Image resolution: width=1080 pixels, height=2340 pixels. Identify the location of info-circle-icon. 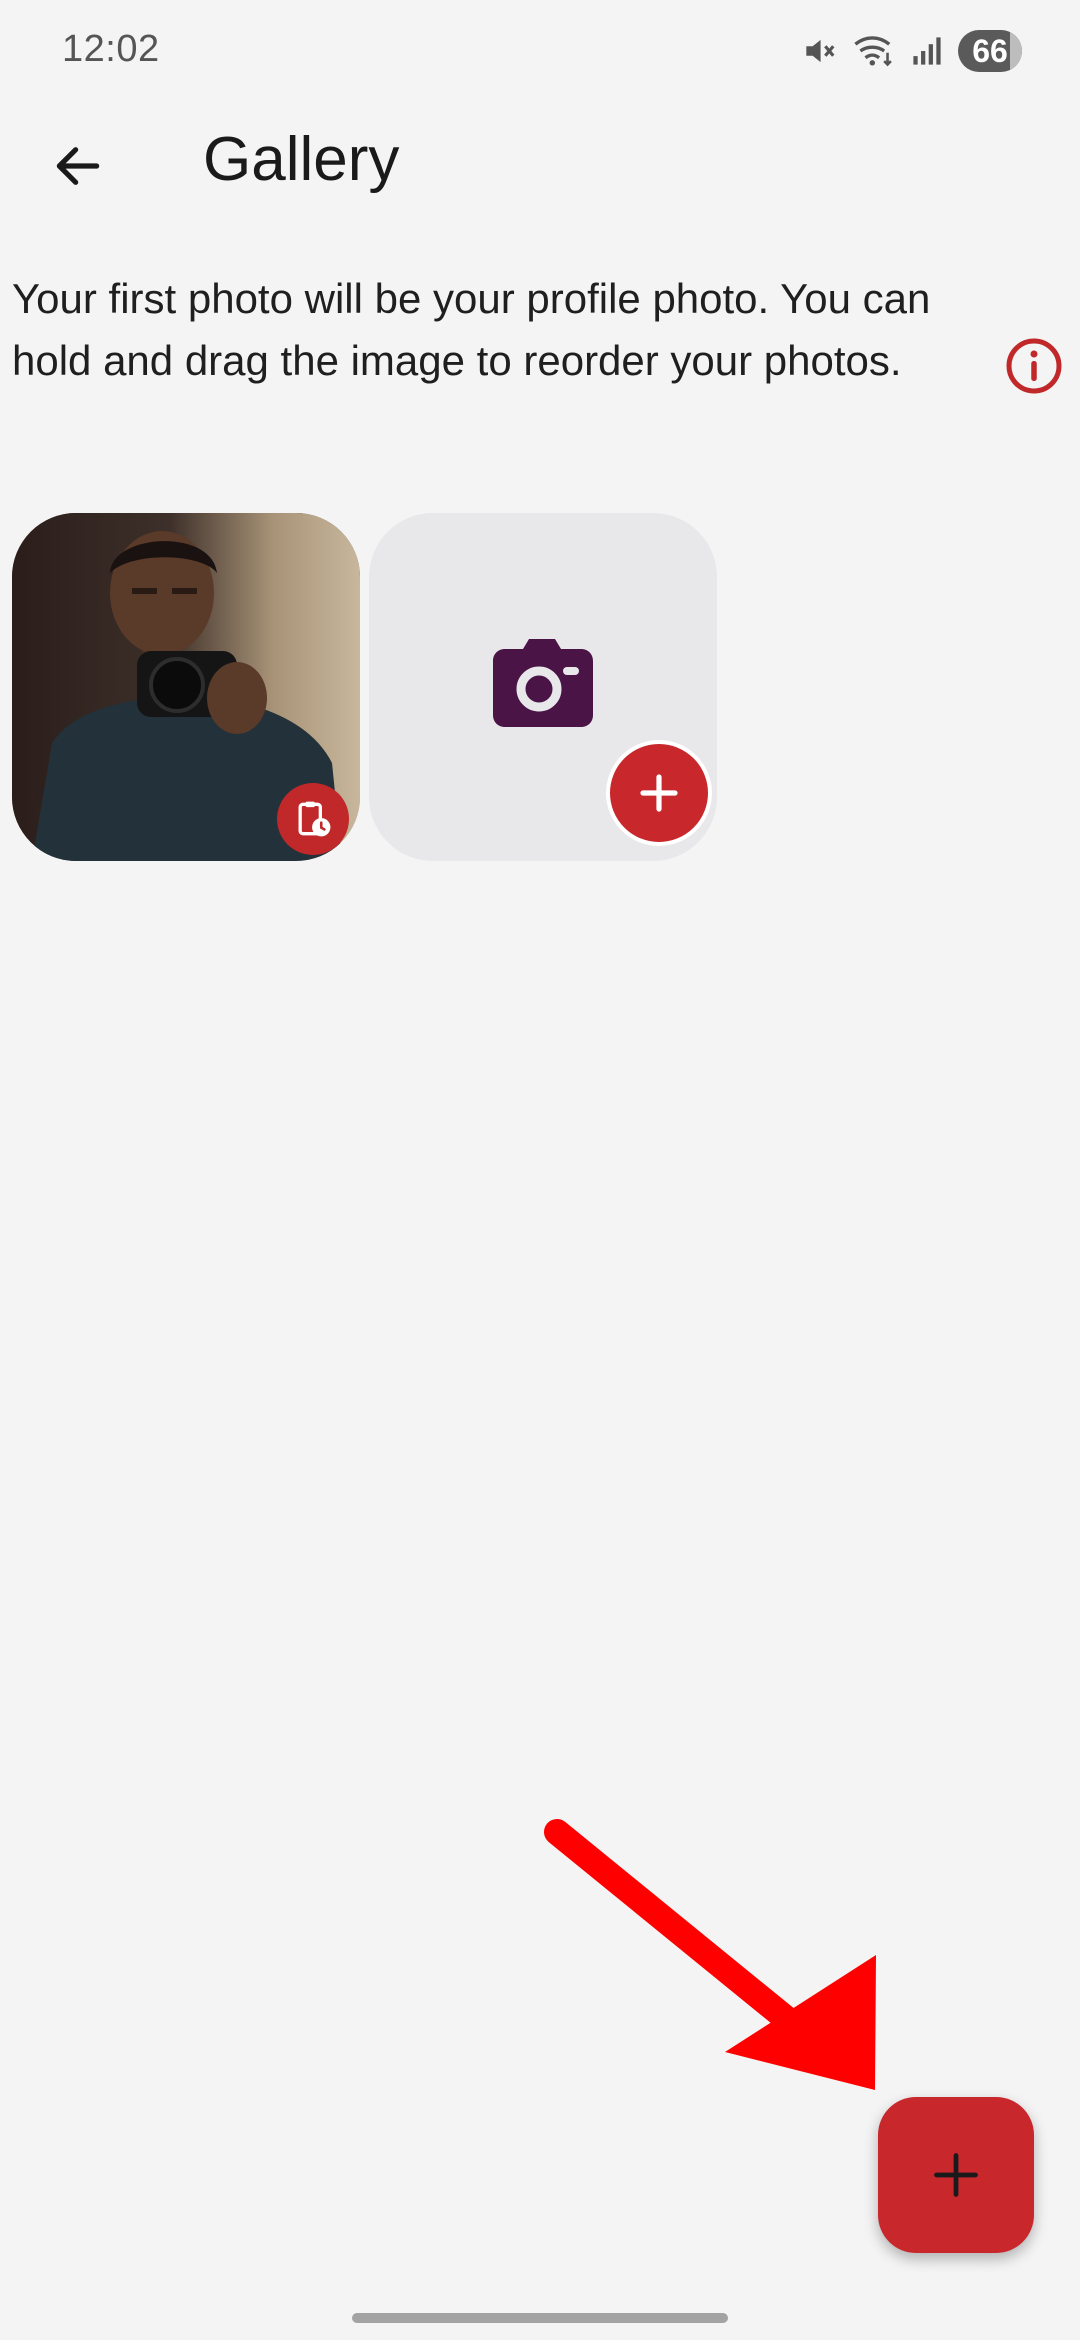
(1034, 366).